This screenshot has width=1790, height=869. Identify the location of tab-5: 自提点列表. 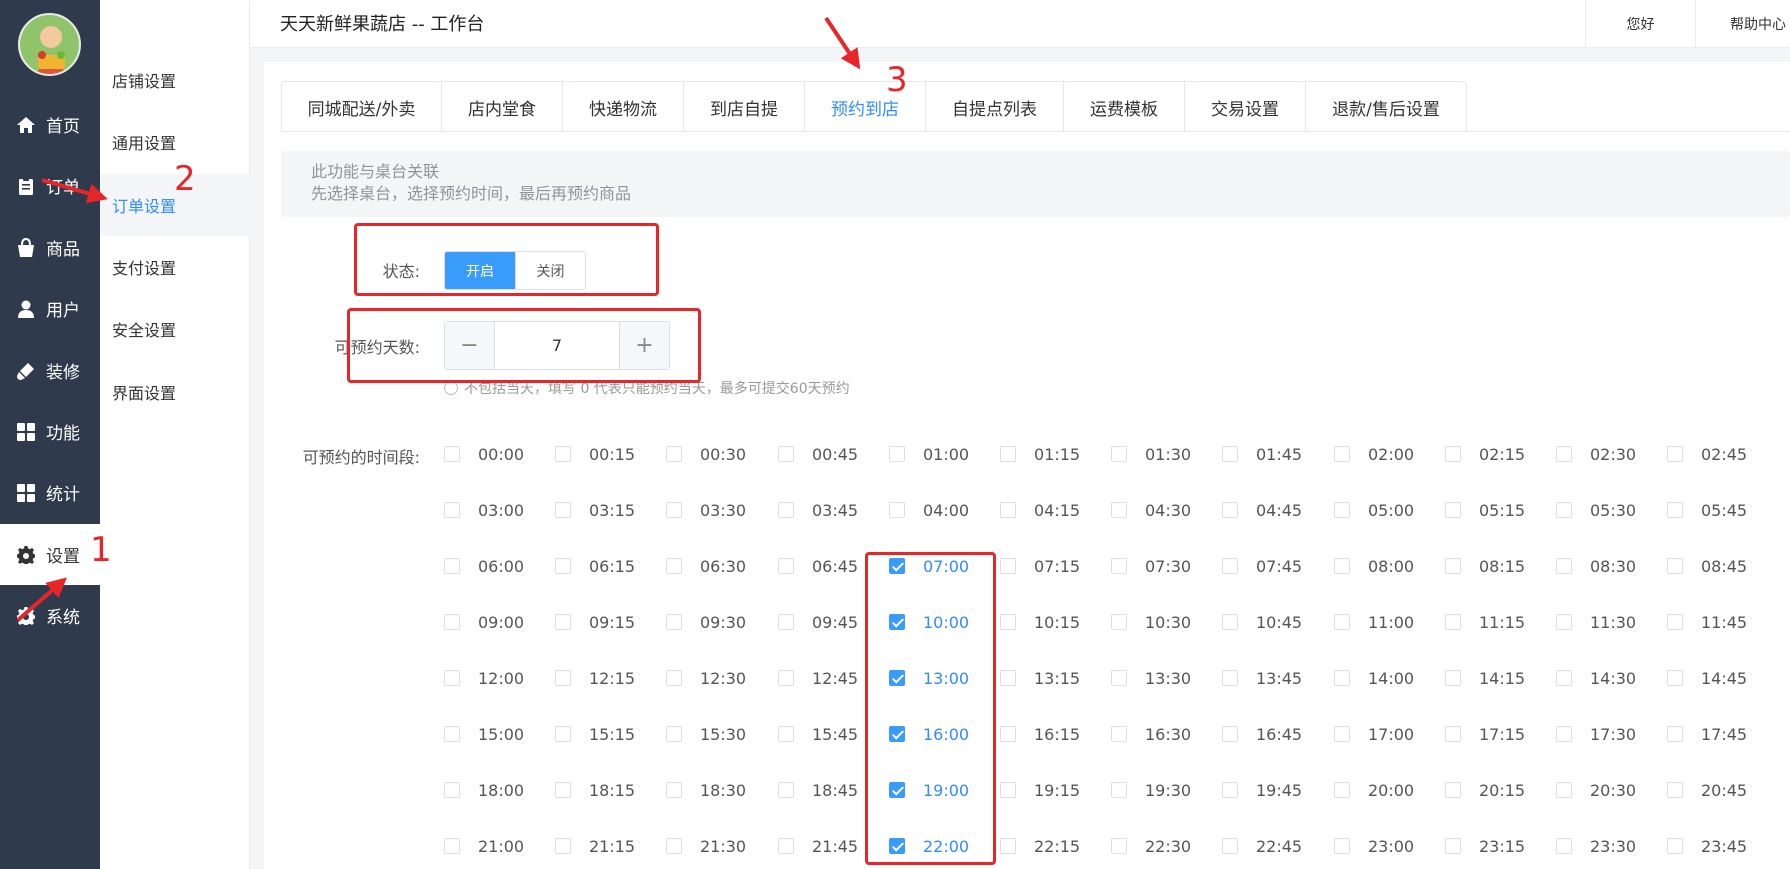
(995, 107).